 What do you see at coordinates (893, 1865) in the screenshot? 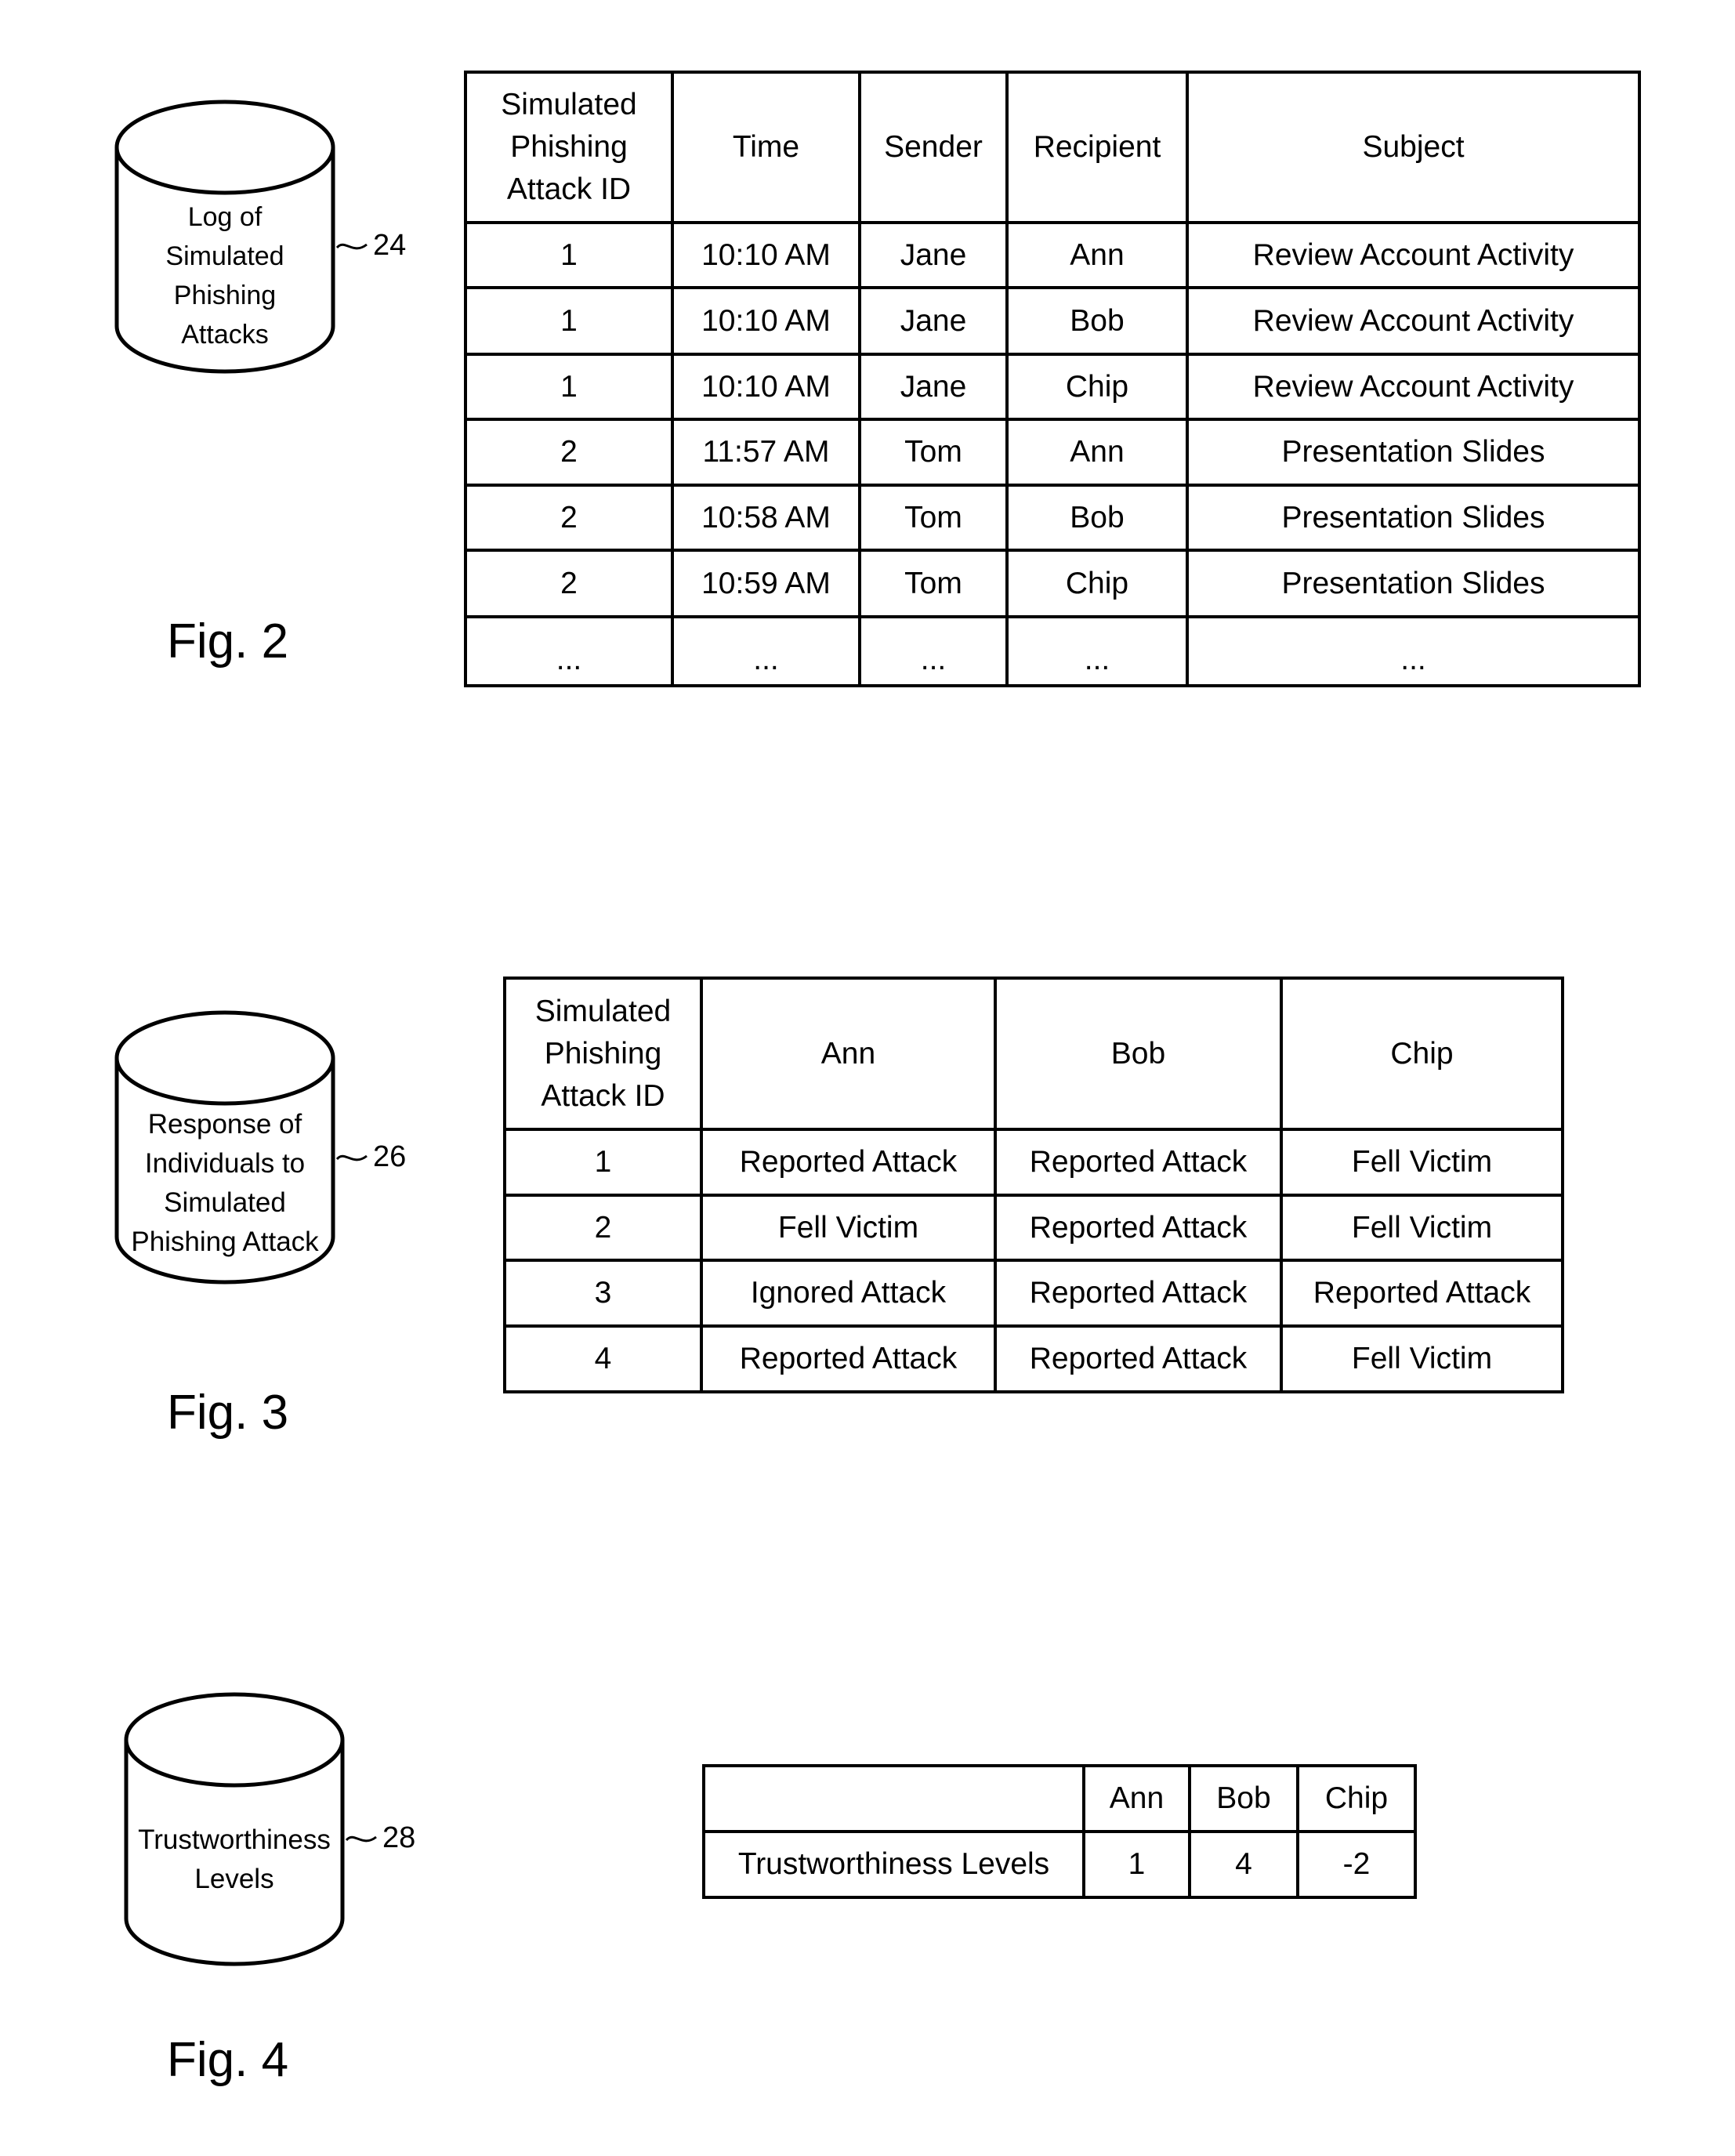
I see `table-cell: Trustworthiness Levels` at bounding box center [893, 1865].